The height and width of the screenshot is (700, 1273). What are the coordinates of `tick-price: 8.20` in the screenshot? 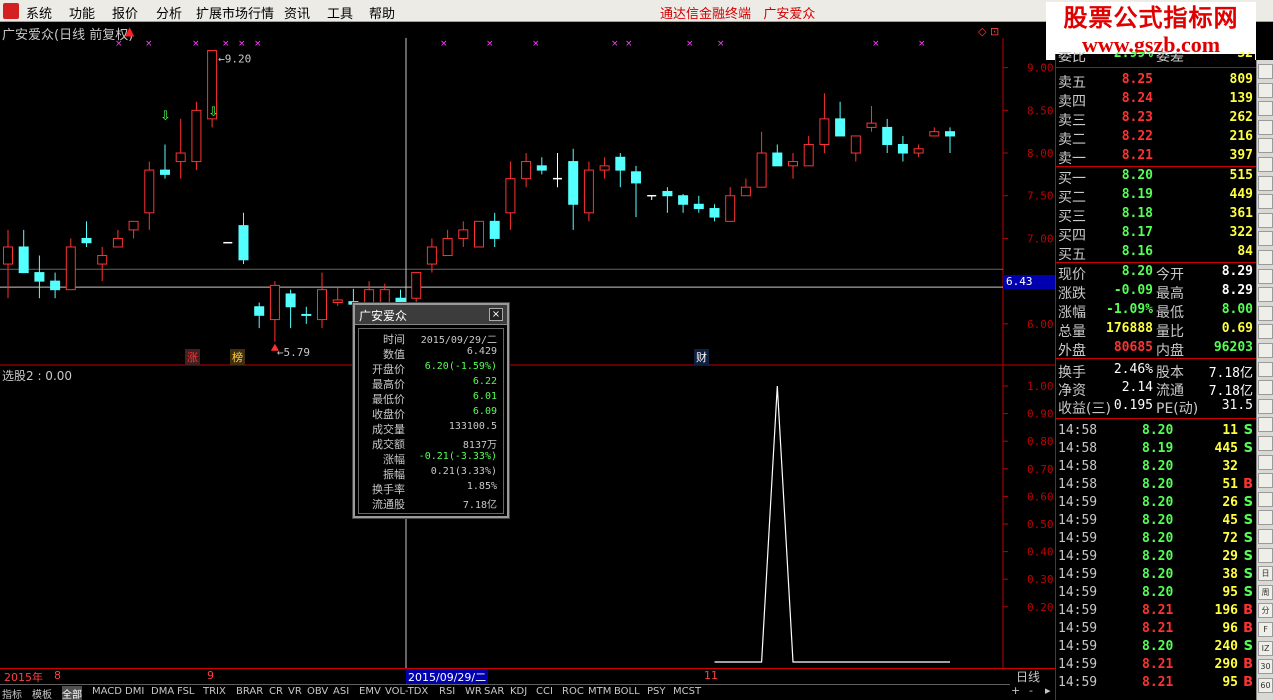 It's located at (1158, 556).